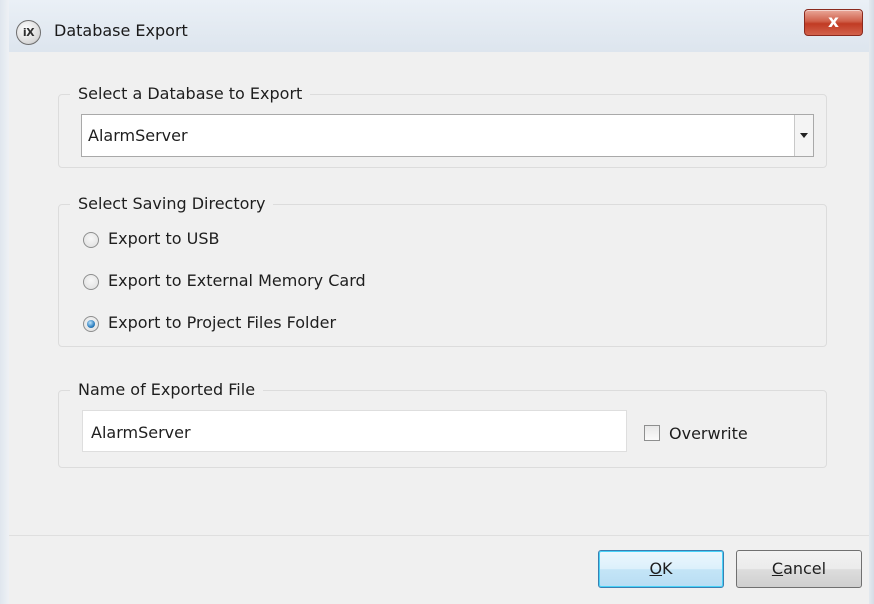  Describe the element at coordinates (172, 203) in the screenshot. I see `saving-directory-legend: Select Saving Directory` at that location.